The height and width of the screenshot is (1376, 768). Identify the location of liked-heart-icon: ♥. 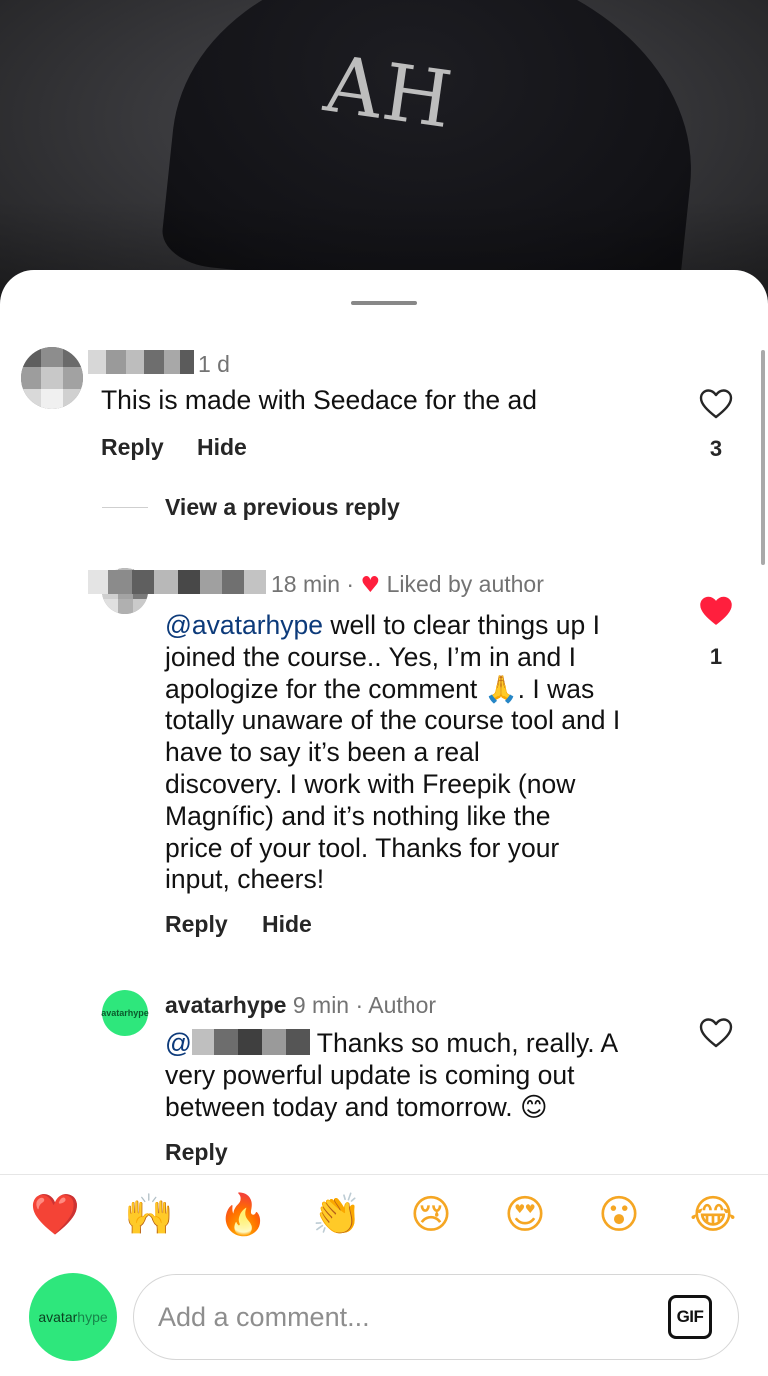
(370, 585).